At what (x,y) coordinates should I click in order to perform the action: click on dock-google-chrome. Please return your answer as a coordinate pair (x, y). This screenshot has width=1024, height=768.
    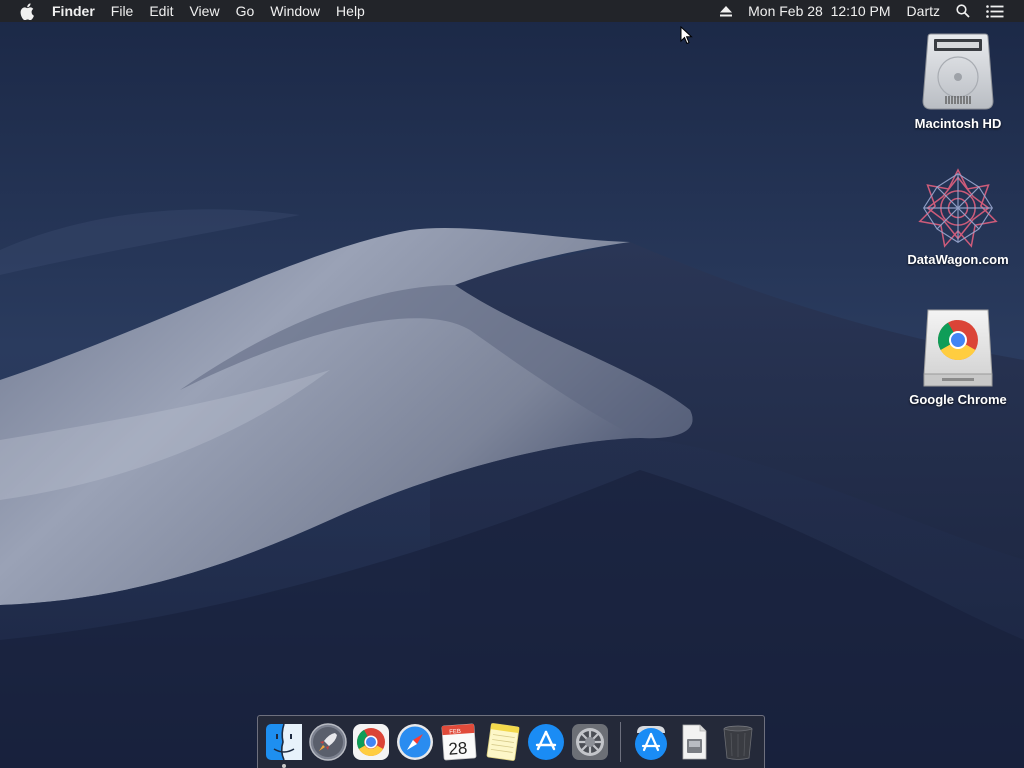
    Looking at the image, I should click on (371, 742).